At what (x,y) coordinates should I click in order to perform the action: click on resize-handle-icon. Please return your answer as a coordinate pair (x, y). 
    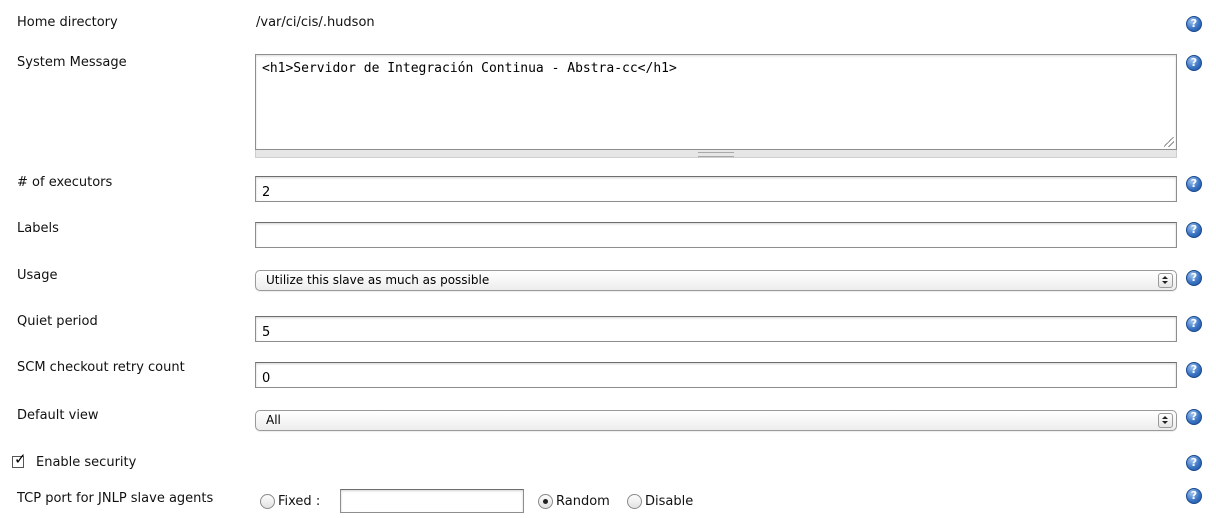
    Looking at the image, I should click on (716, 154).